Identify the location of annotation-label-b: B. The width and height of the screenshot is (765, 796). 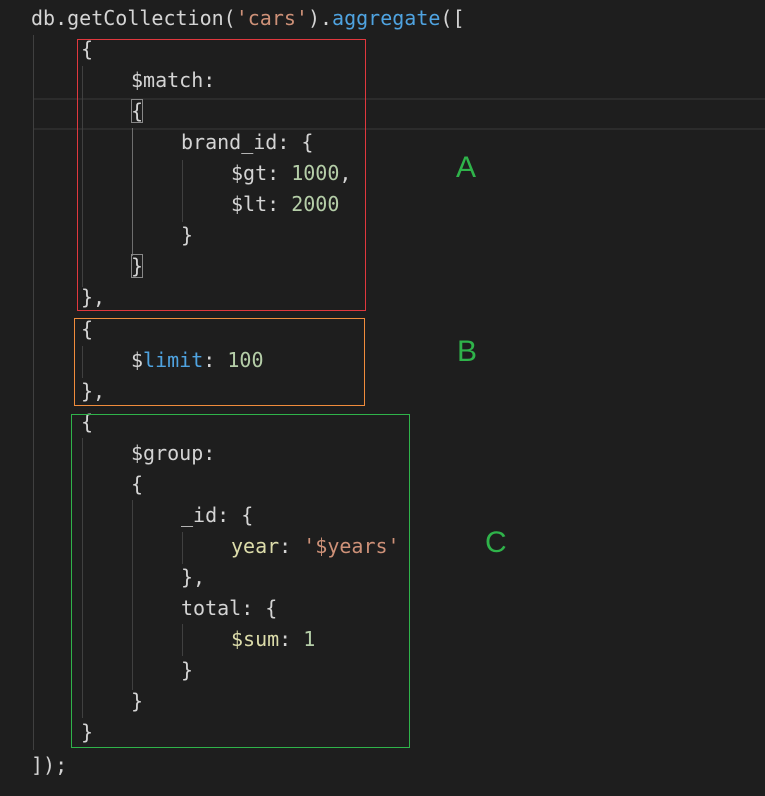
(467, 351).